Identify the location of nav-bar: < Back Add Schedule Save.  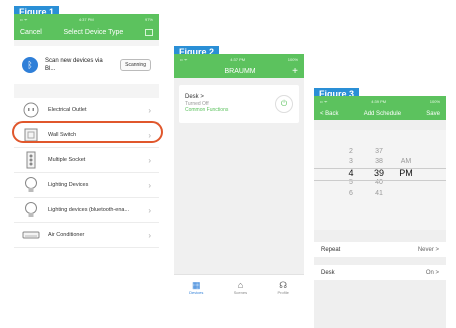
(380, 113).